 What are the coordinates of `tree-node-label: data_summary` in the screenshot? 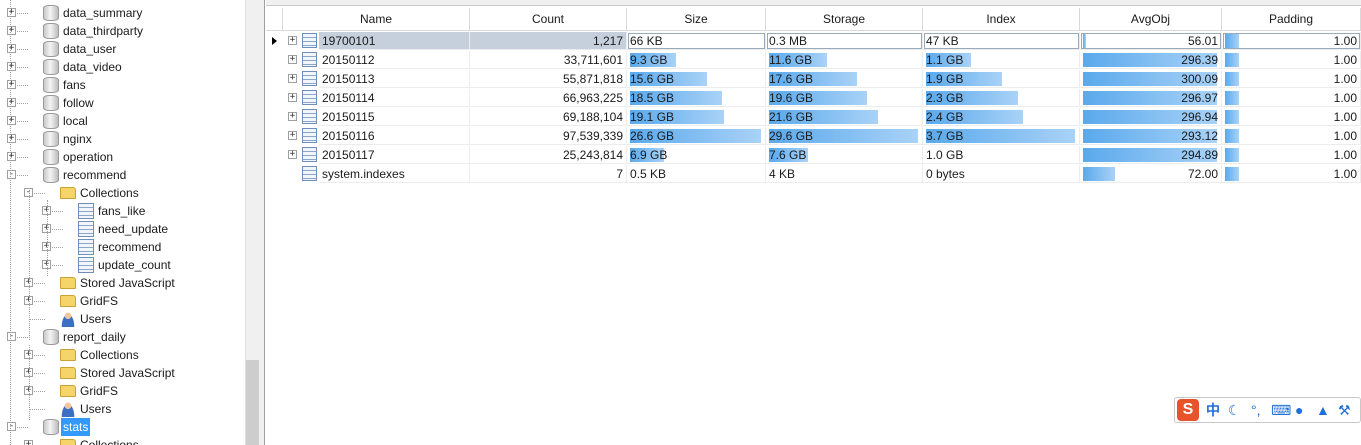 It's located at (102, 13).